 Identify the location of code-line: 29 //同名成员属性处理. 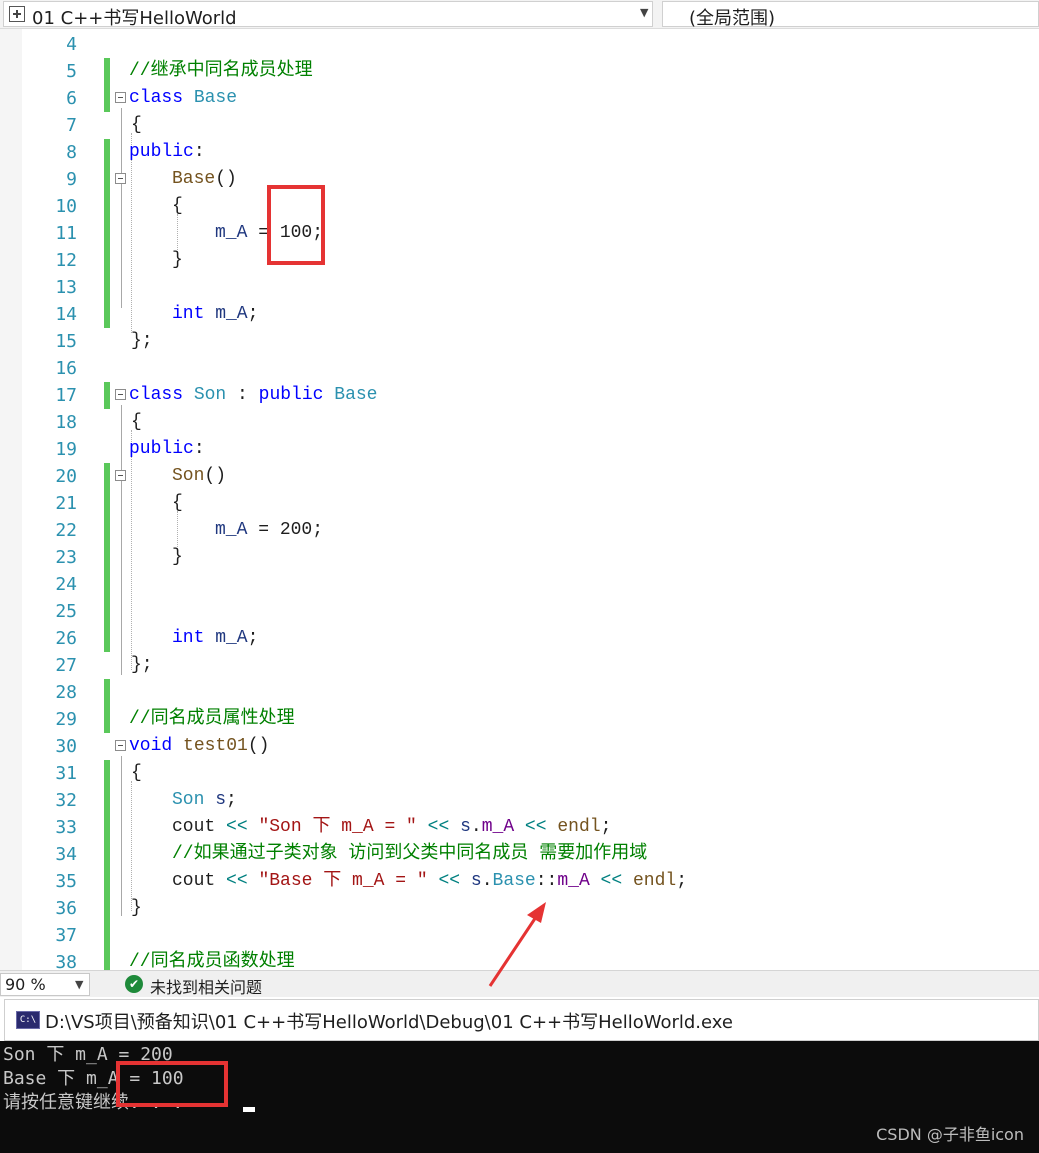
(519, 719).